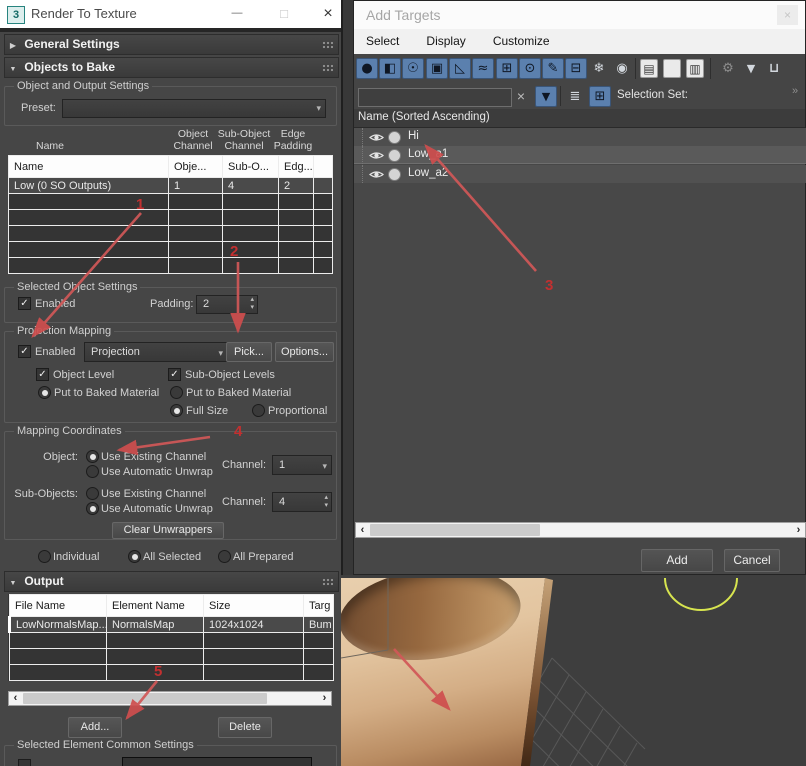  What do you see at coordinates (92, 471) in the screenshot?
I see `object-use-auto-radio` at bounding box center [92, 471].